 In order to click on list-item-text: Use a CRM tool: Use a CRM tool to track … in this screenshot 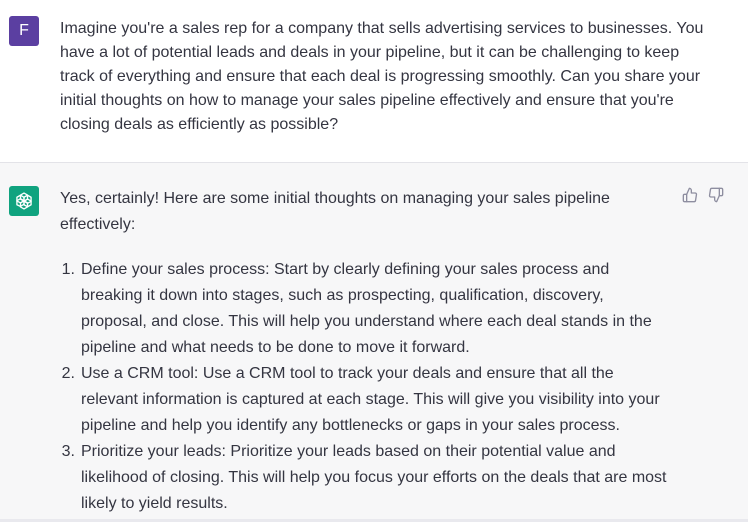, I will do `click(370, 399)`.